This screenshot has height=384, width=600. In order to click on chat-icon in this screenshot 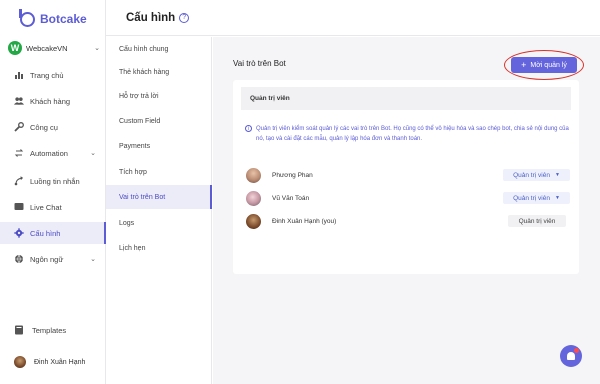, I will do `click(19, 207)`.